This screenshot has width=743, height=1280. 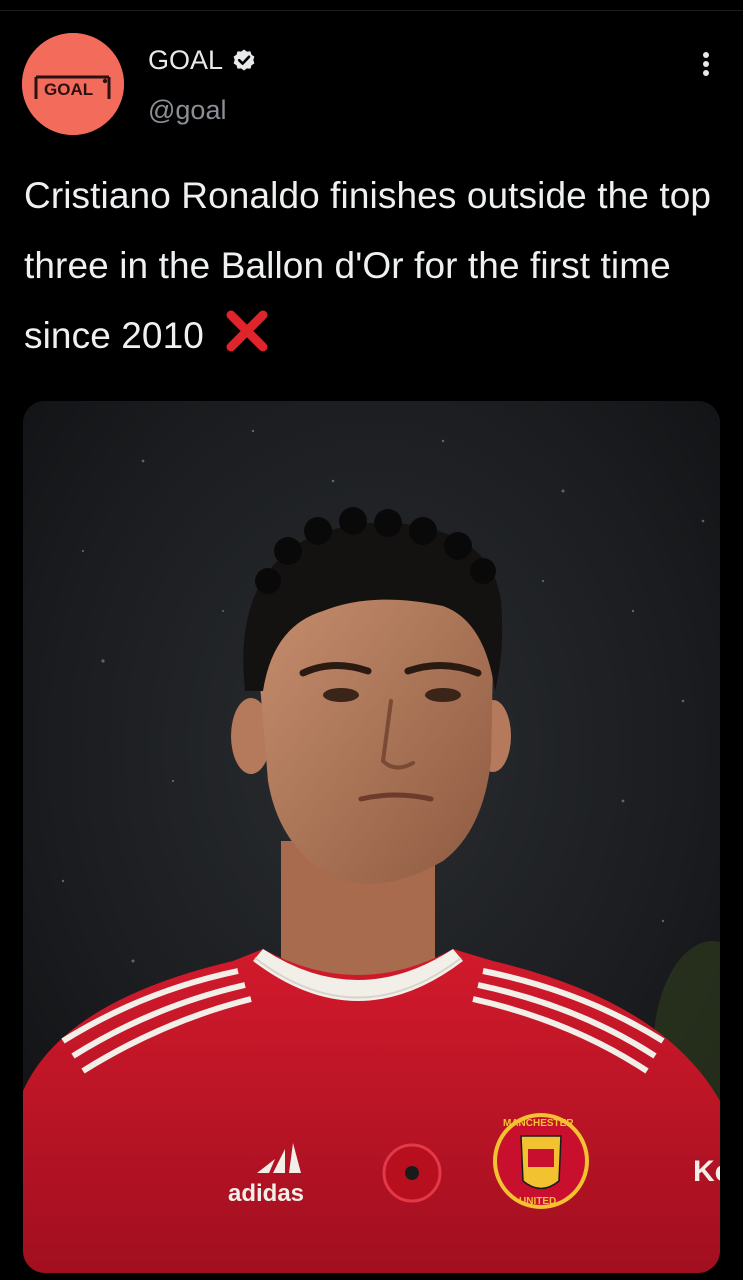 I want to click on adidas-logo-text: adidas, so click(x=266, y=1193).